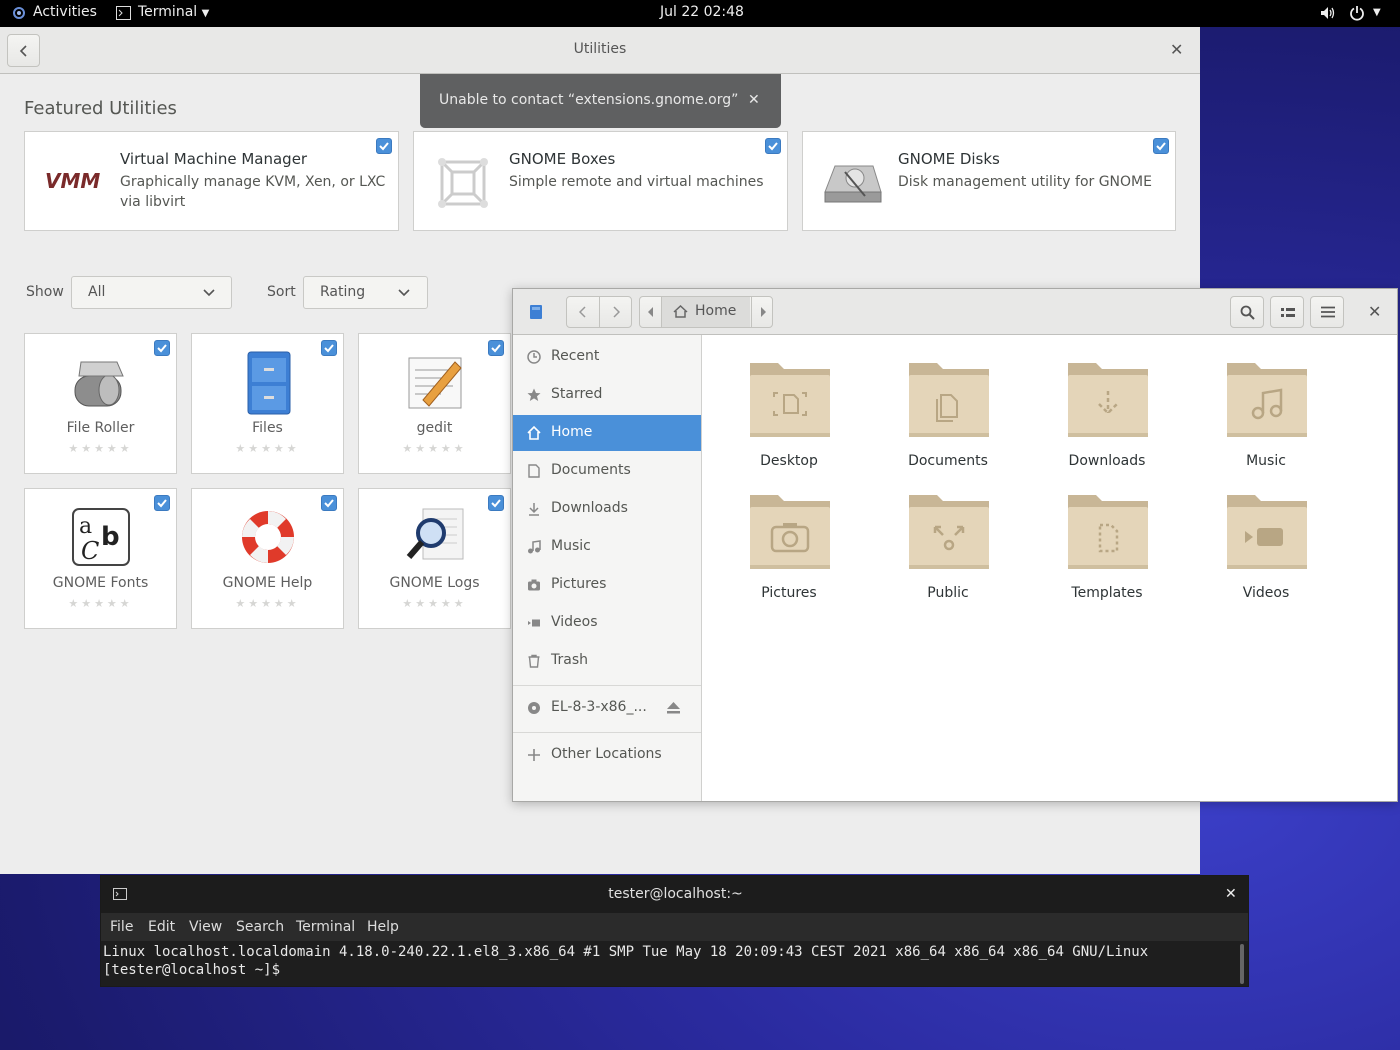 This screenshot has width=1400, height=1050. What do you see at coordinates (702, 12) in the screenshot?
I see `clock: Jul 22 02:48` at bounding box center [702, 12].